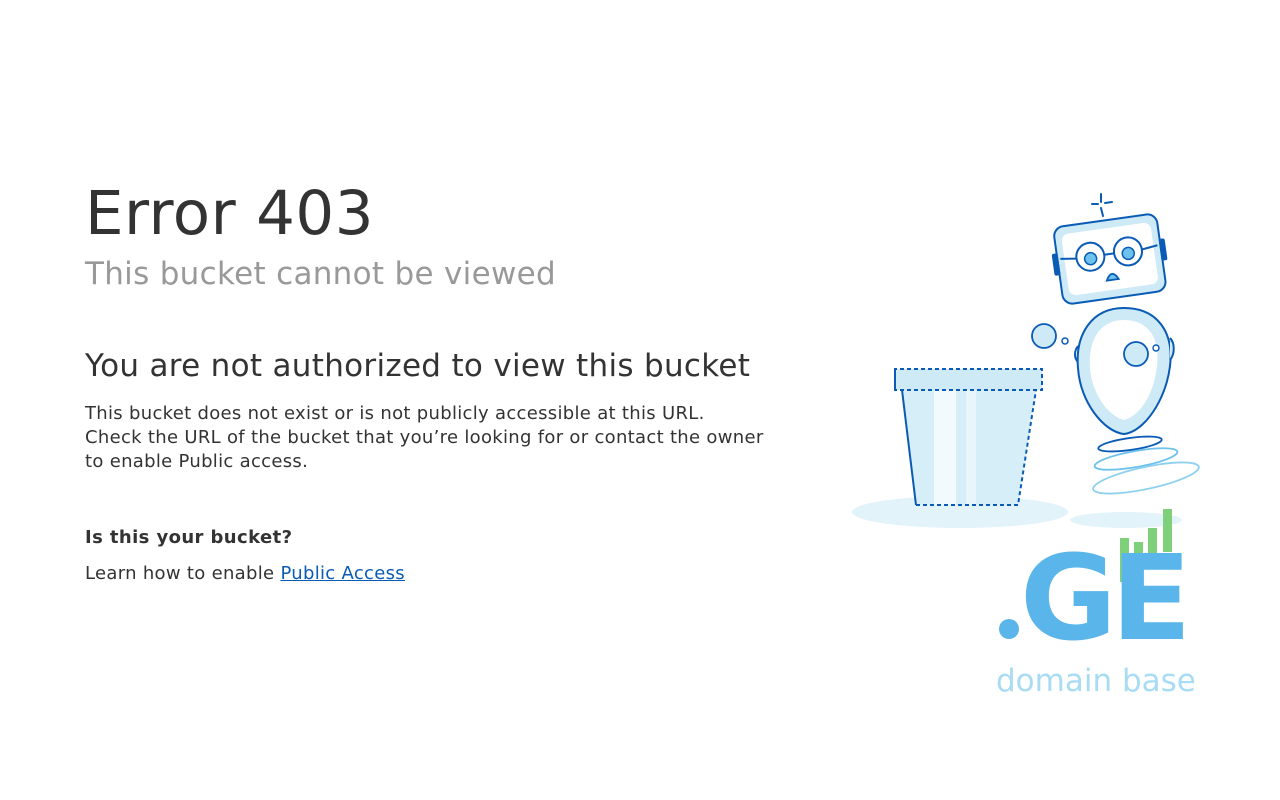  I want to click on ge-logo-mark: GE, so click(1102, 598).